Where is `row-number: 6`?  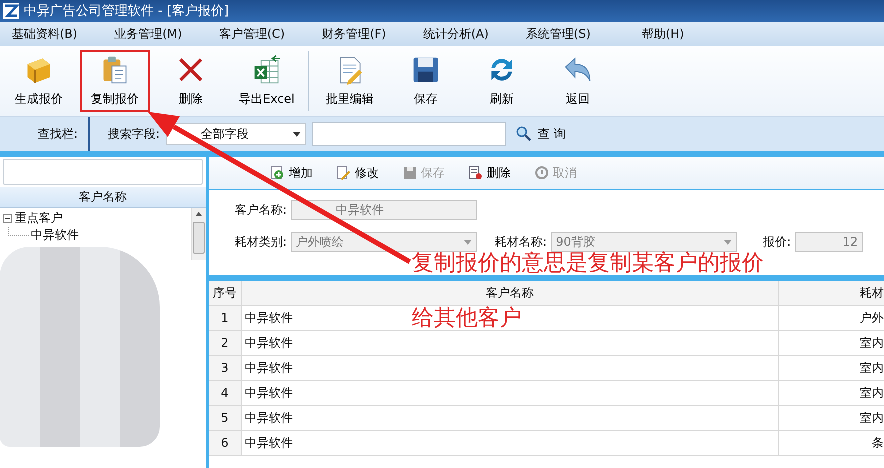
row-number: 6 is located at coordinates (225, 443).